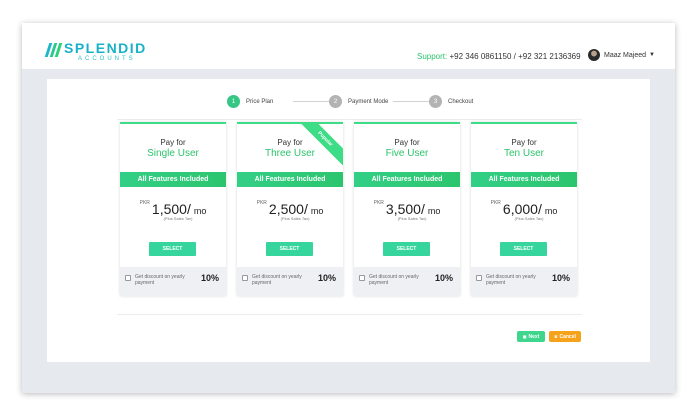 Image resolution: width=700 pixels, height=414 pixels. I want to click on plan-price: PKR 1,500/ mo, so click(173, 208).